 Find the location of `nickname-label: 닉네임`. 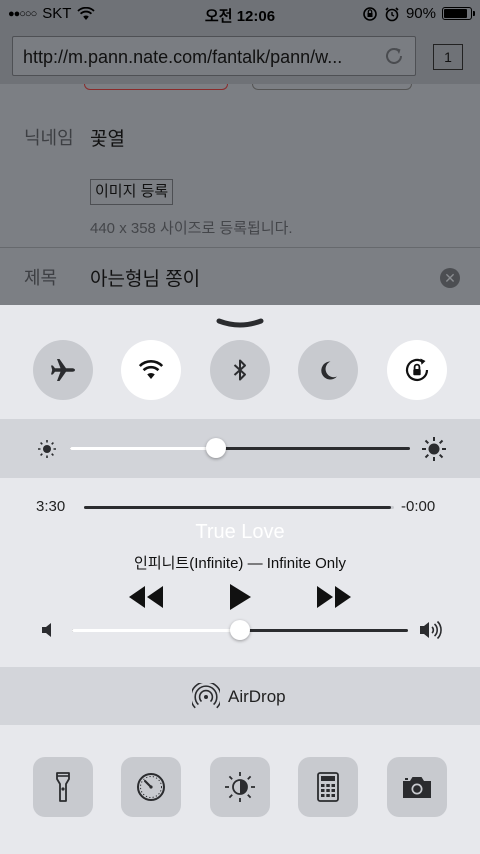

nickname-label: 닉네임 is located at coordinates (49, 138).